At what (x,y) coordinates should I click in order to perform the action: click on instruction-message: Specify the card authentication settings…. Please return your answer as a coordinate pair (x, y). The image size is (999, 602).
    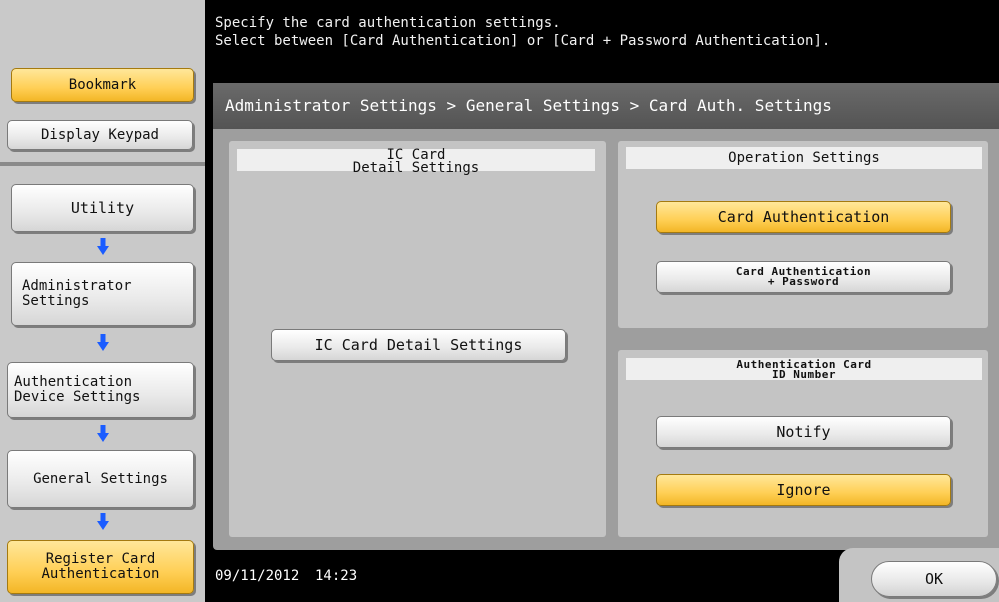
    Looking at the image, I should click on (523, 32).